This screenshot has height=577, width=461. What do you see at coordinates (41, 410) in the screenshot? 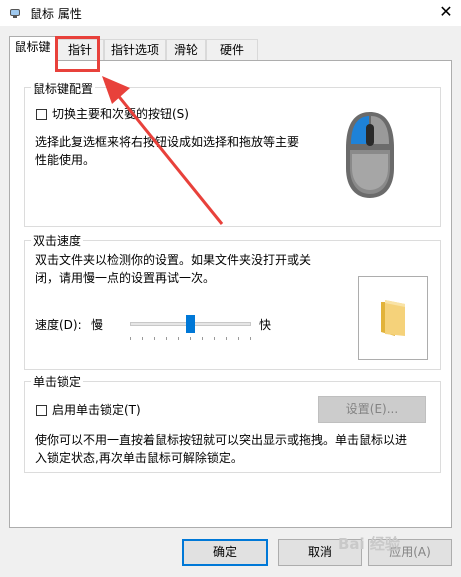
I see `click-lock-checkbox` at bounding box center [41, 410].